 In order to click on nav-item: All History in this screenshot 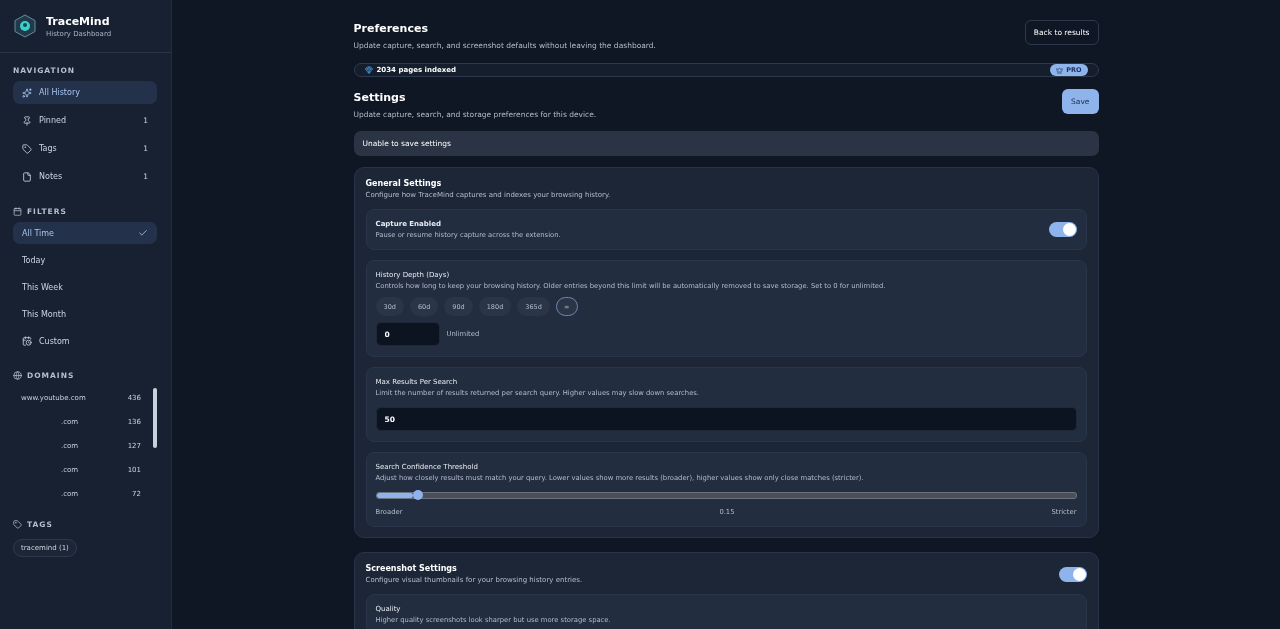, I will do `click(85, 92)`.